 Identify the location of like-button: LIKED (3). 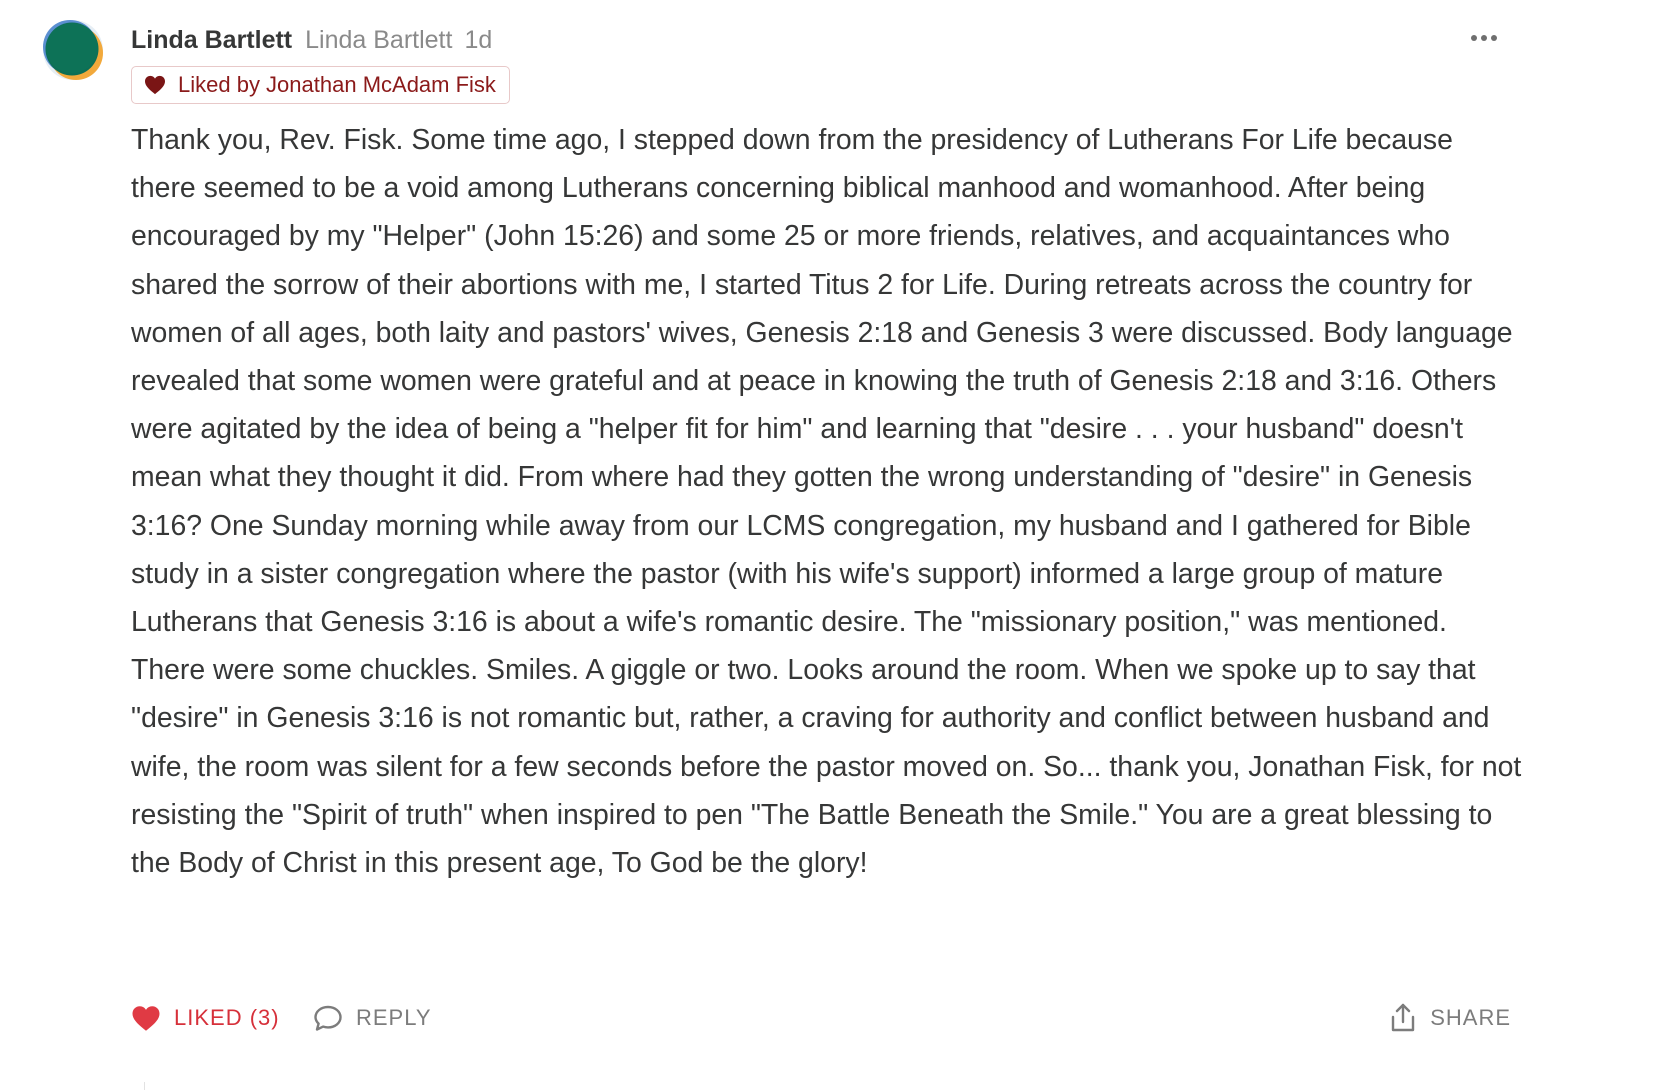
(205, 1018).